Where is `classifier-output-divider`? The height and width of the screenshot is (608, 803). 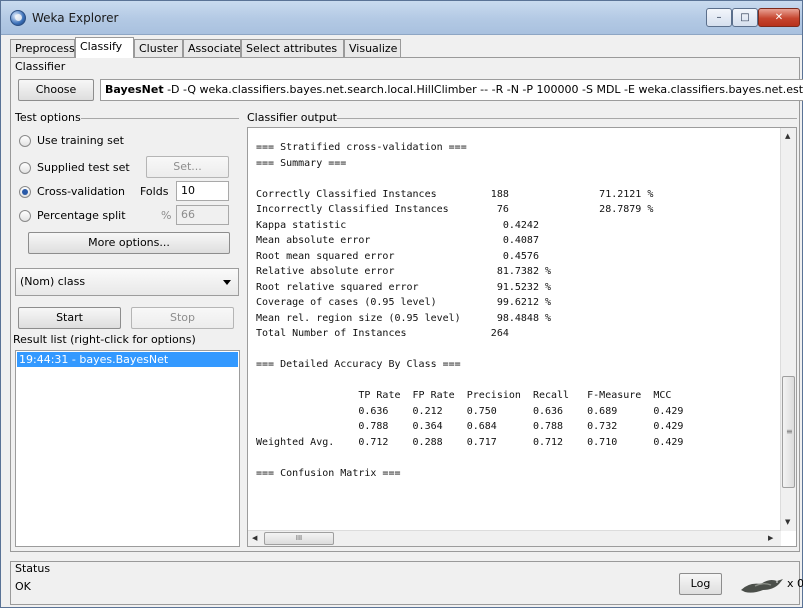 classifier-output-divider is located at coordinates (567, 118).